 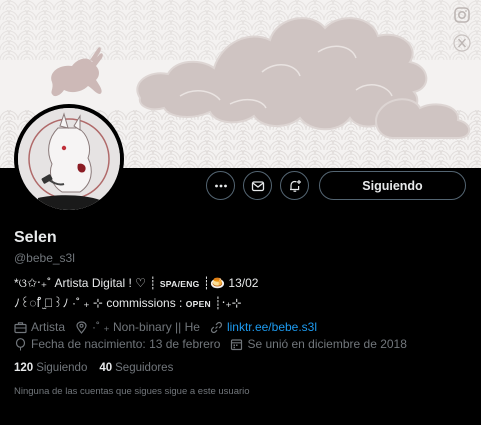 What do you see at coordinates (228, 303) in the screenshot?
I see `bio-line-2-suffix: ┊‧₊⊹` at bounding box center [228, 303].